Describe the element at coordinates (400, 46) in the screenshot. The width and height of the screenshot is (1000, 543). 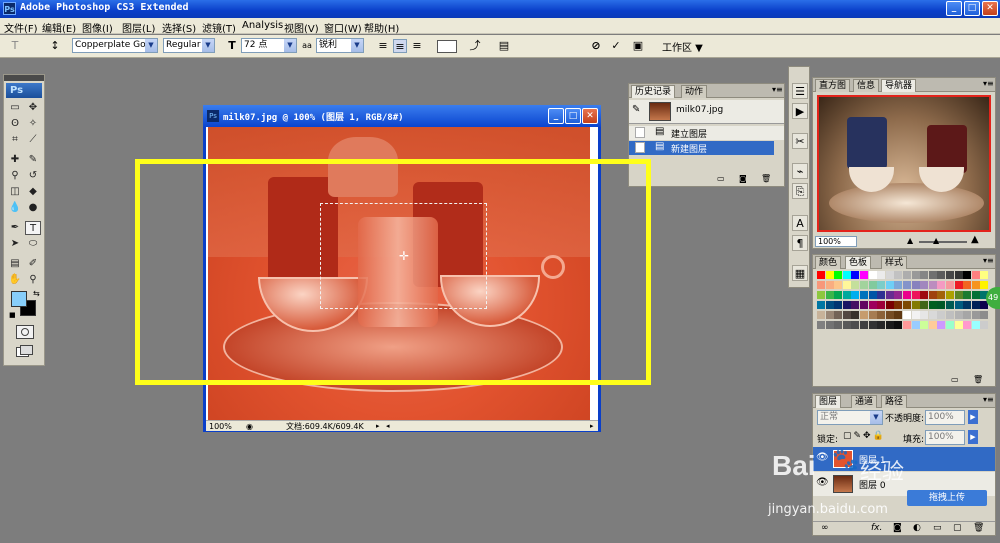
I see `align-center-icon: ≡` at that location.